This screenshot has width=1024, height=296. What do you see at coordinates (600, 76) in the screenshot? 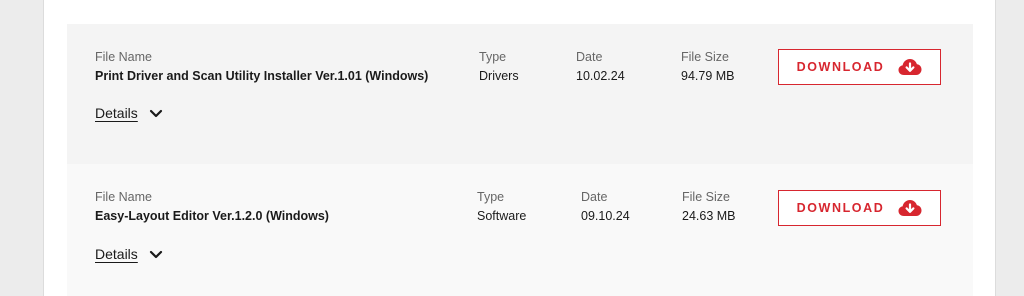
I see `date-value: 10.02.24` at bounding box center [600, 76].